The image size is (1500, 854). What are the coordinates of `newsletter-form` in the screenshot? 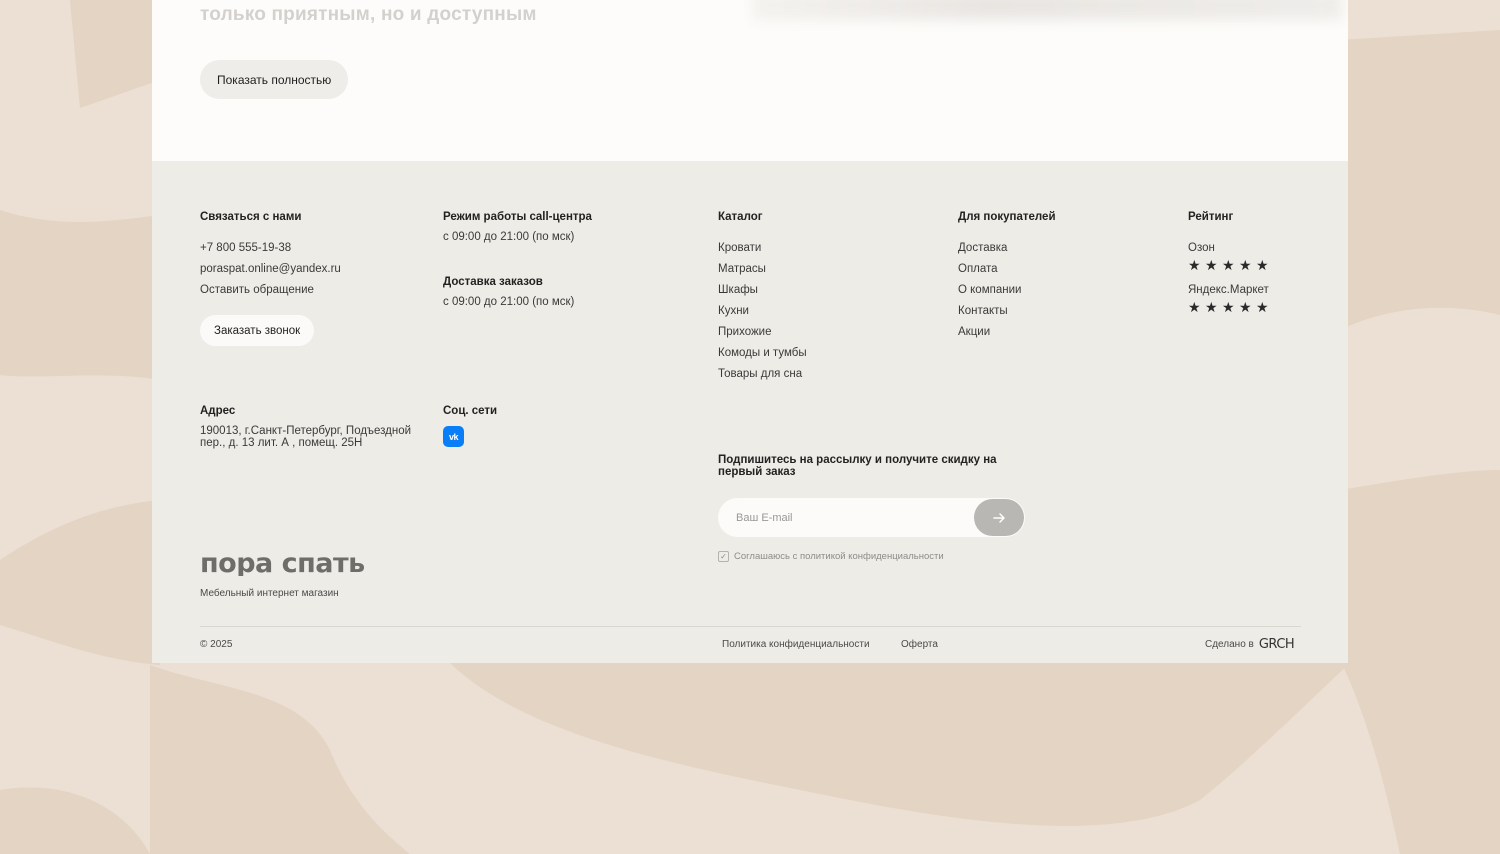 It's located at (871, 517).